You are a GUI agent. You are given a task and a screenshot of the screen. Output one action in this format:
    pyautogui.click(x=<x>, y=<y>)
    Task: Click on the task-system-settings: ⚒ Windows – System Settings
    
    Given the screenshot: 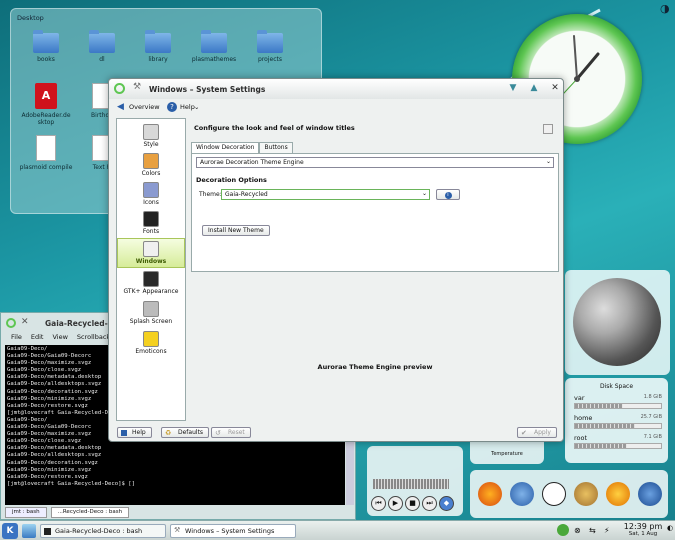 What is the action you would take?
    pyautogui.click(x=233, y=531)
    